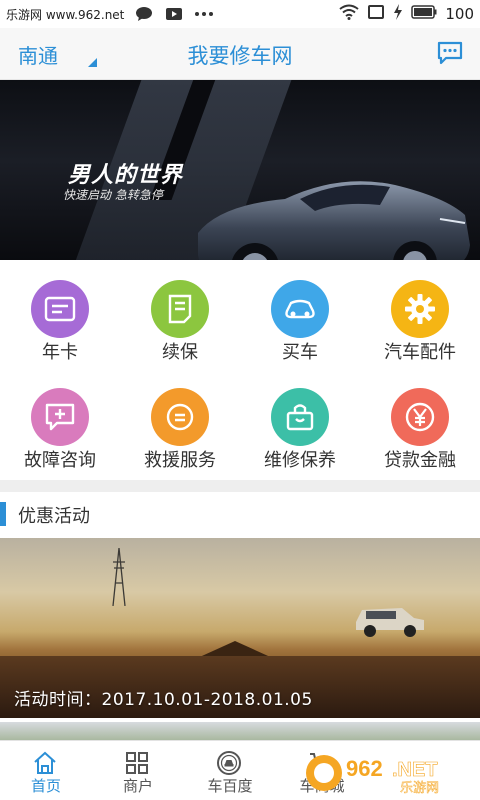 This screenshot has width=480, height=800. I want to click on section-divider, so click(240, 486).